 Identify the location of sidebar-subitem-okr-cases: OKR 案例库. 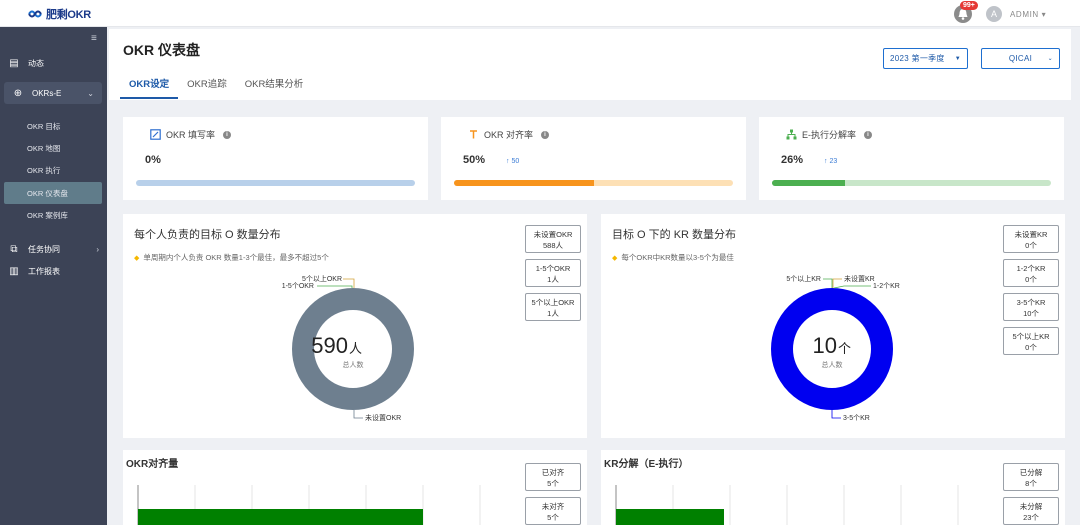
(53, 215).